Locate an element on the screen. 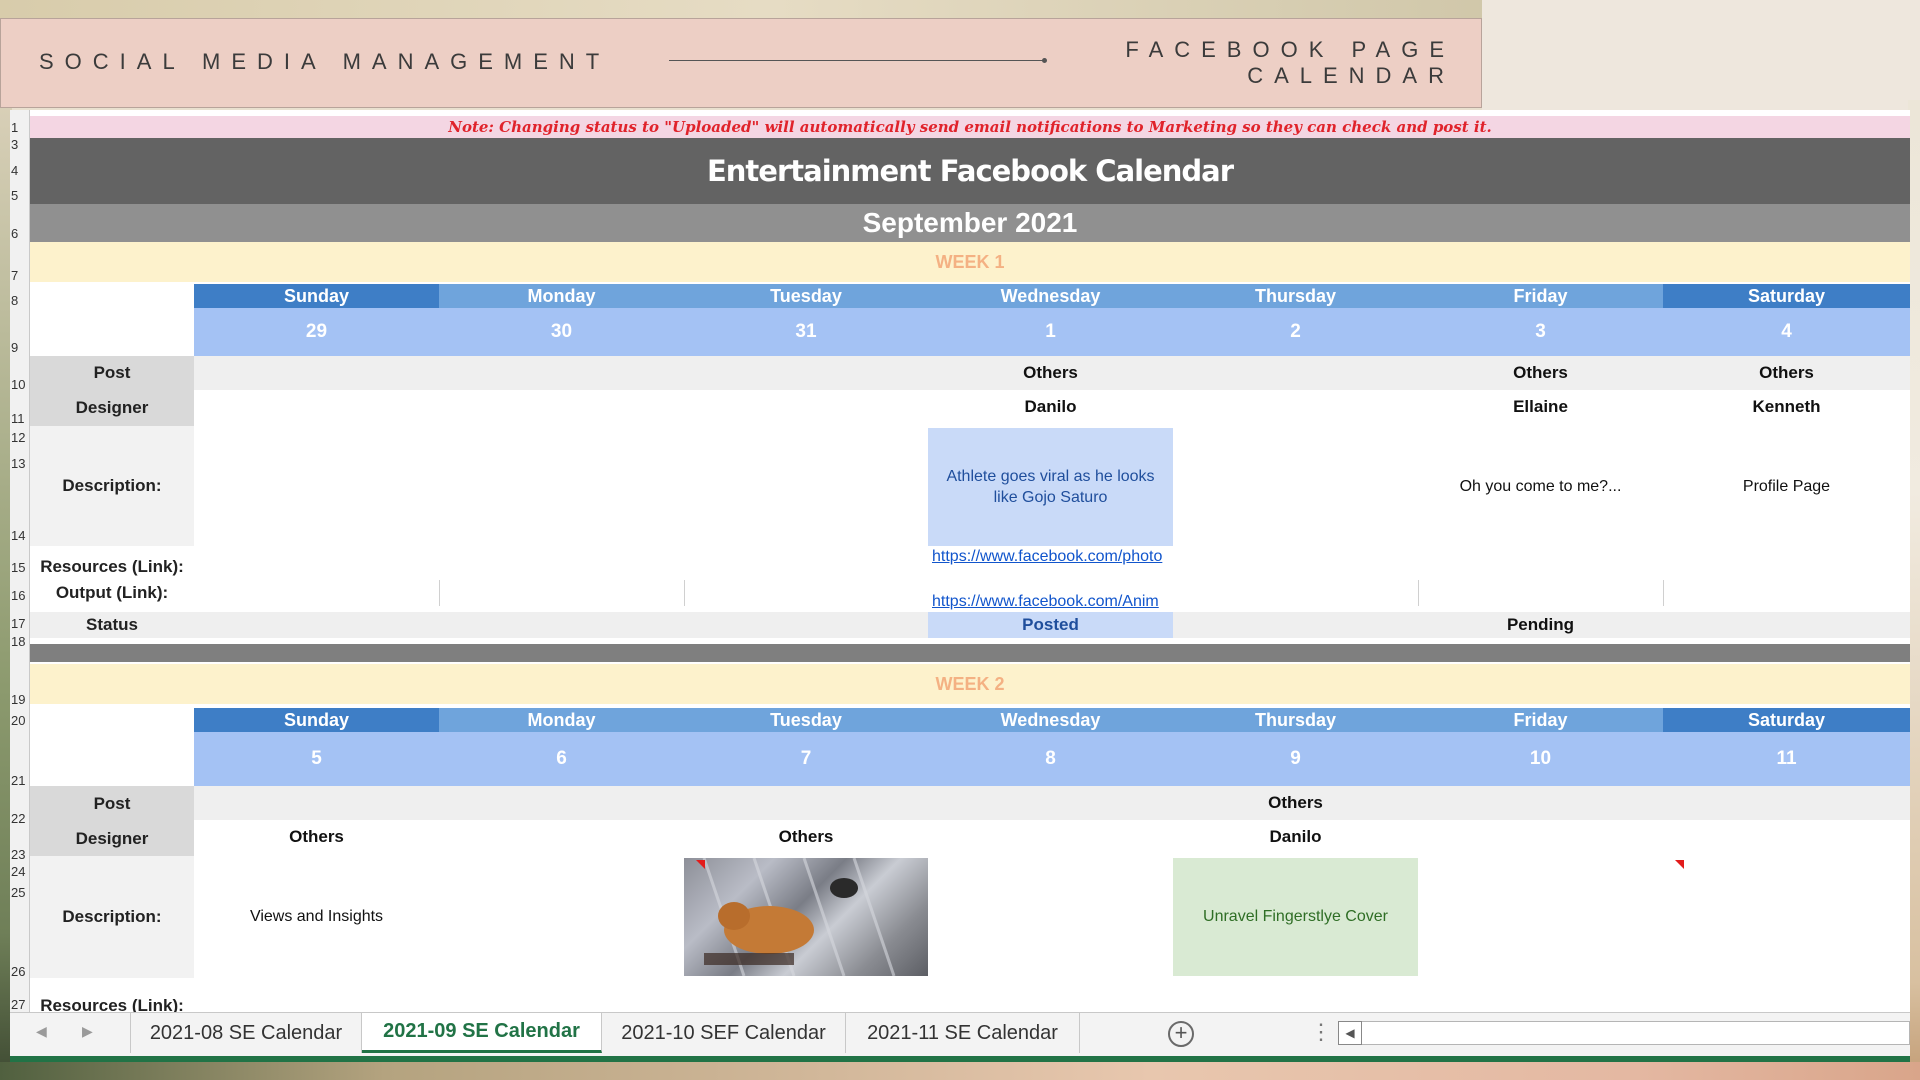 This screenshot has width=1920, height=1080. week2-label: WEEK 2 is located at coordinates (970, 684).